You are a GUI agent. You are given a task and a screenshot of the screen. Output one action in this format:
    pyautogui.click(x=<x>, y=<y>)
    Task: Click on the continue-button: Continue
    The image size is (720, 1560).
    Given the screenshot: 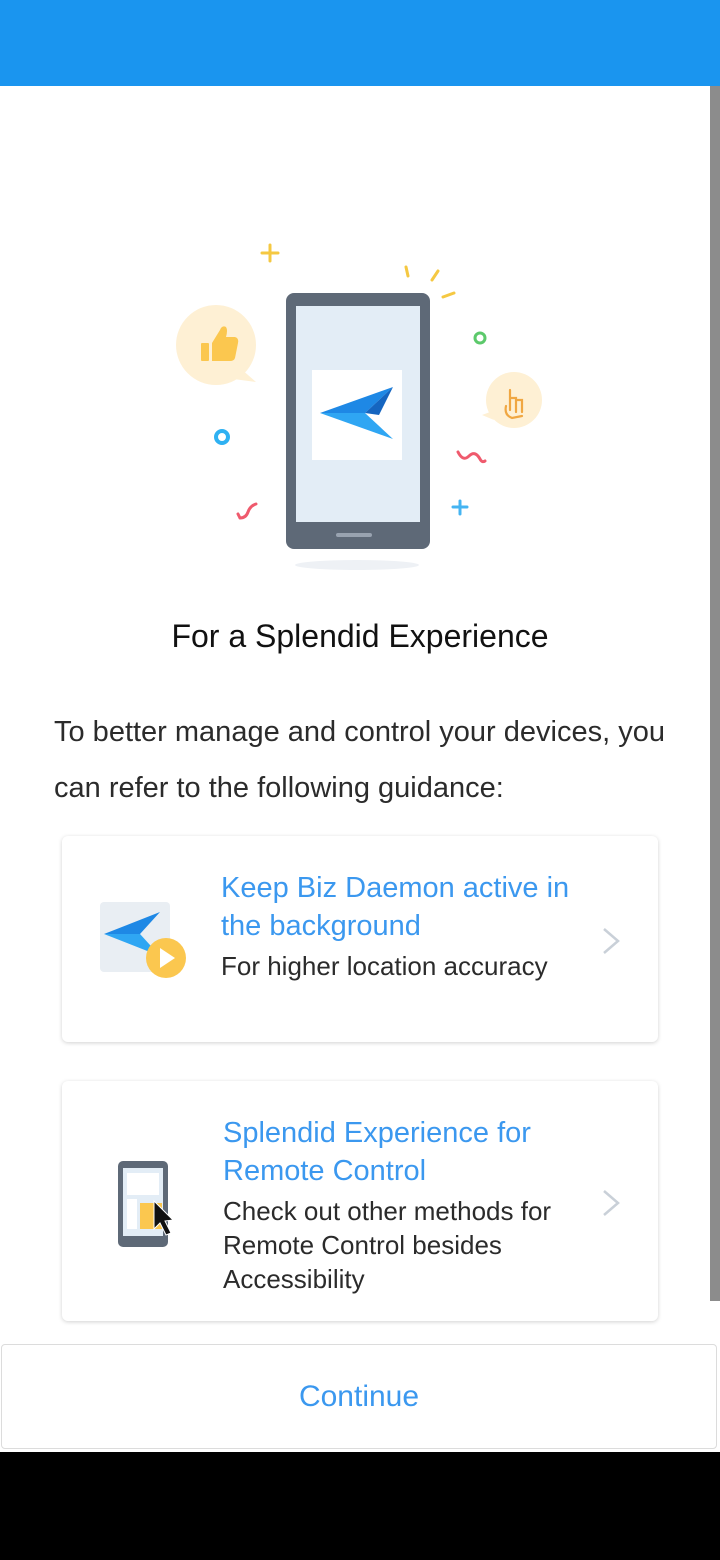 What is the action you would take?
    pyautogui.click(x=359, y=1396)
    